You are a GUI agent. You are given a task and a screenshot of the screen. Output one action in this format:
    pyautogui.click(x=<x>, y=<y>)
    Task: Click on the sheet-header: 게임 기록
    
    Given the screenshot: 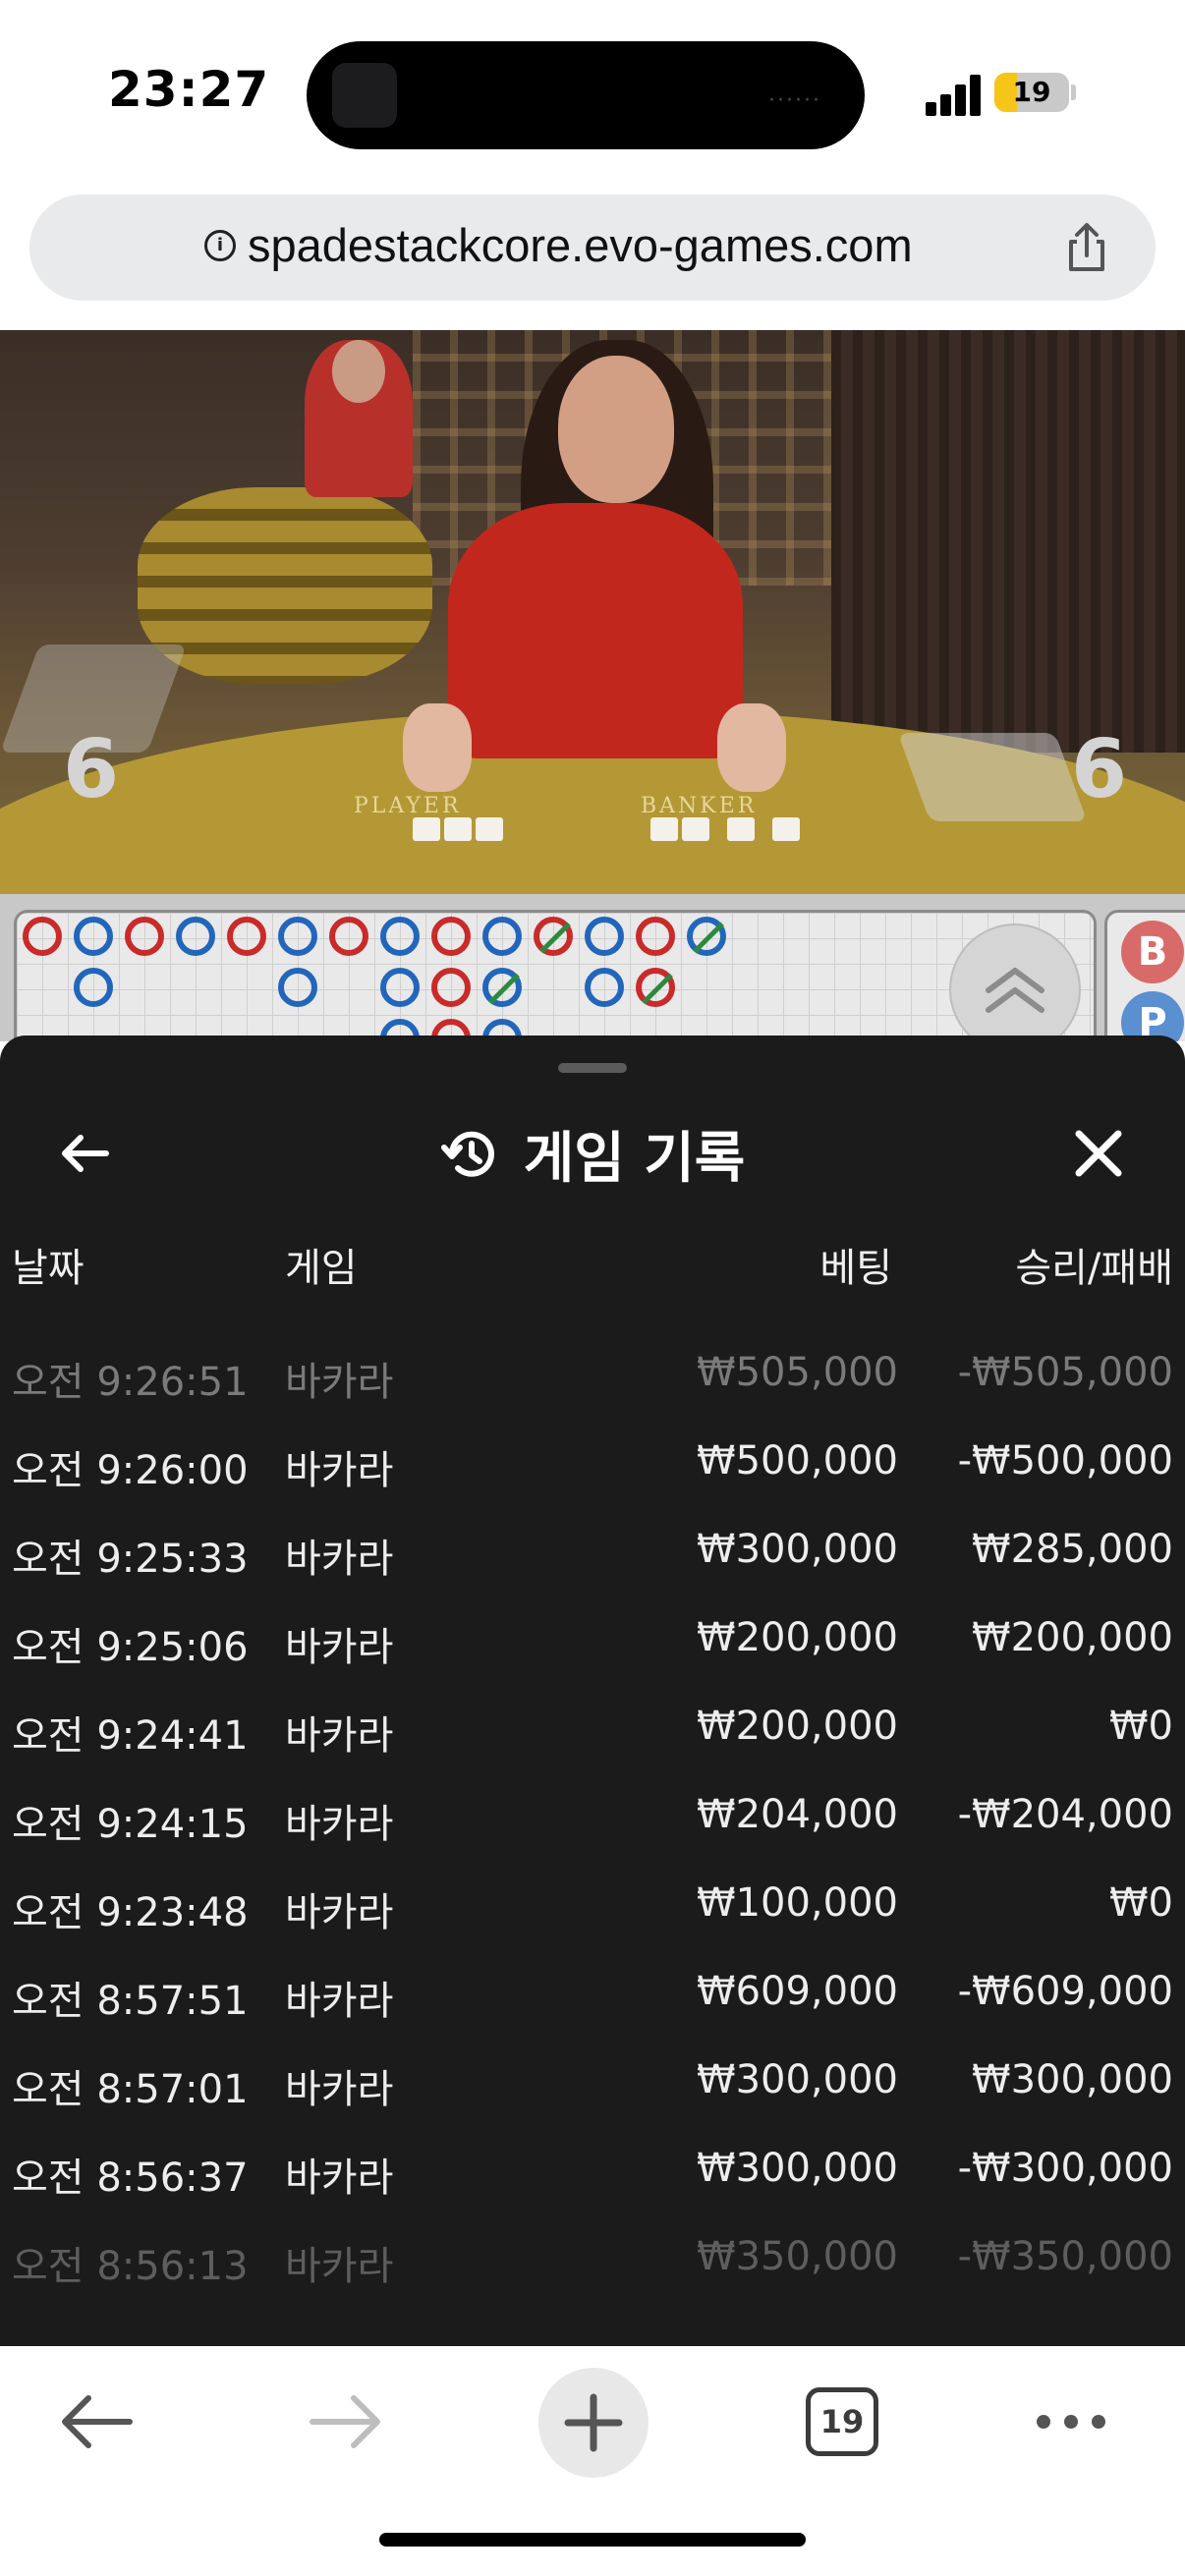 What is the action you would take?
    pyautogui.click(x=592, y=1154)
    